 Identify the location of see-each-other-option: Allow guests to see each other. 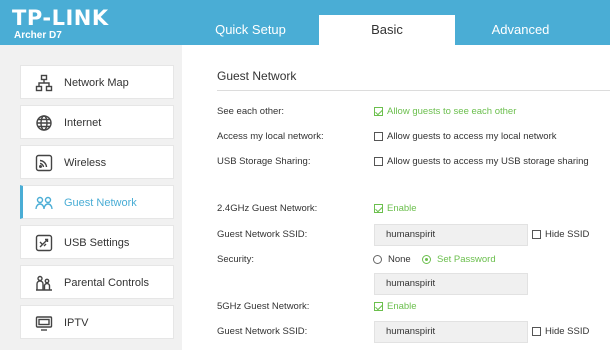
(452, 111).